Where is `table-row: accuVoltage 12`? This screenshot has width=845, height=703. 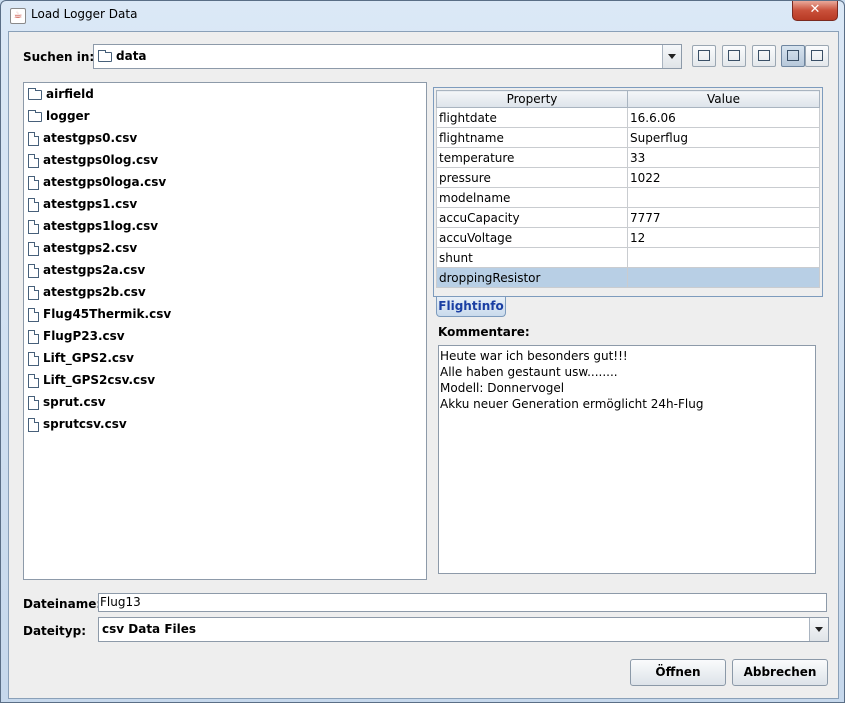 table-row: accuVoltage 12 is located at coordinates (628, 237).